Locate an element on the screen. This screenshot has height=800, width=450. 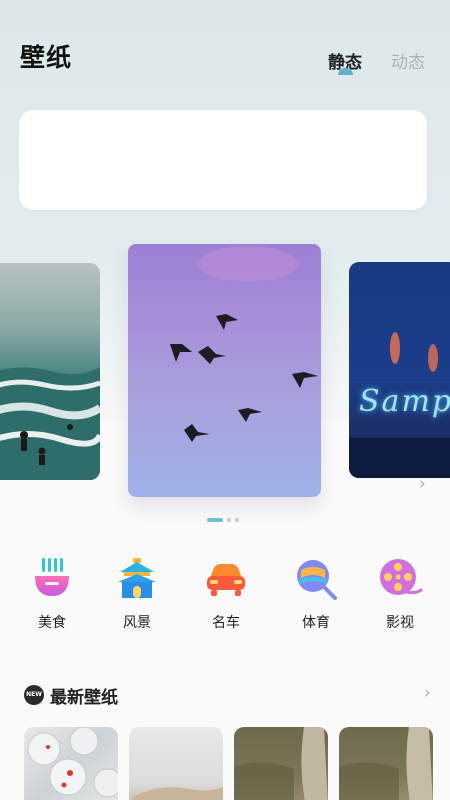
tab-dynamic: 动态 is located at coordinates (408, 60).